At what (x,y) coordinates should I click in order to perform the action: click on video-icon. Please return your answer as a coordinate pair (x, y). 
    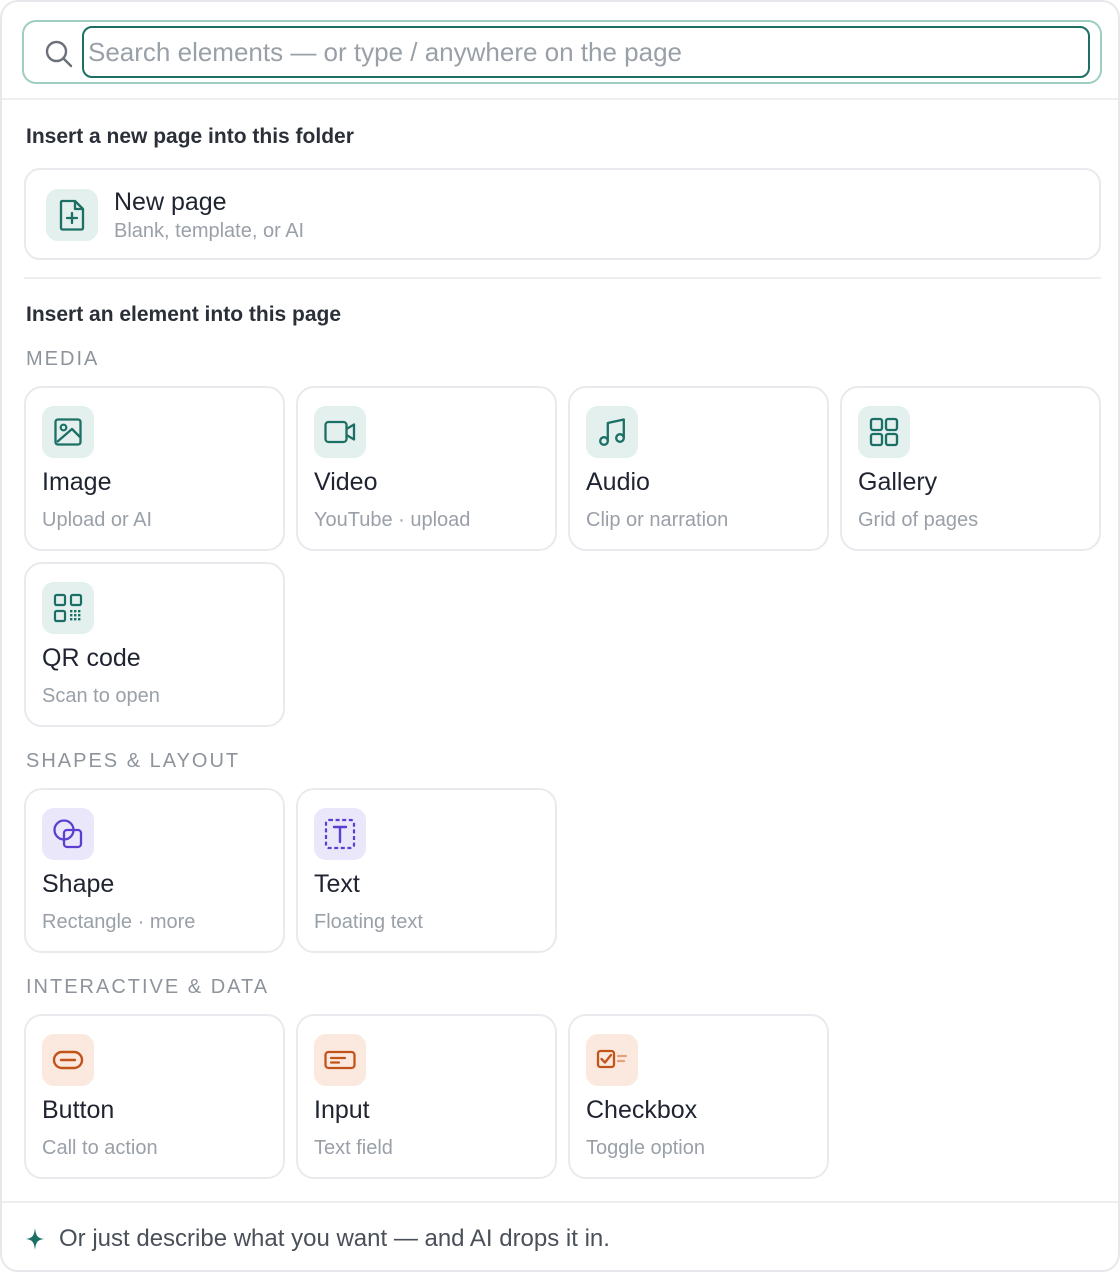
    Looking at the image, I should click on (340, 432).